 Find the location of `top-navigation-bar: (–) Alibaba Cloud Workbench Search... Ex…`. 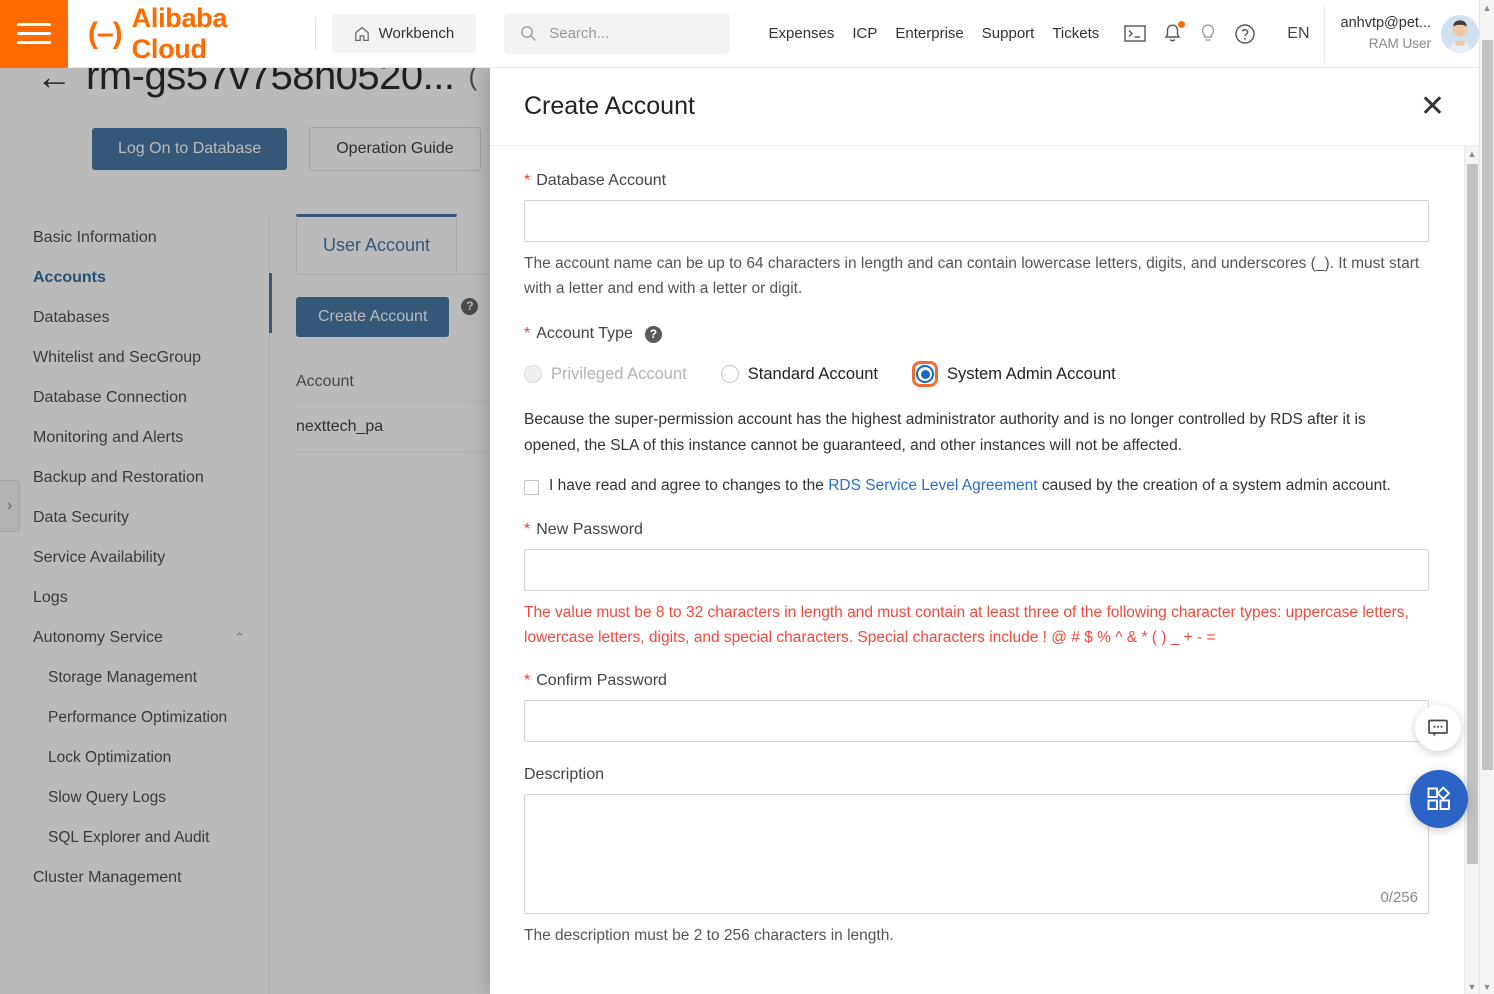

top-navigation-bar: (–) Alibaba Cloud Workbench Search... Ex… is located at coordinates (740, 34).